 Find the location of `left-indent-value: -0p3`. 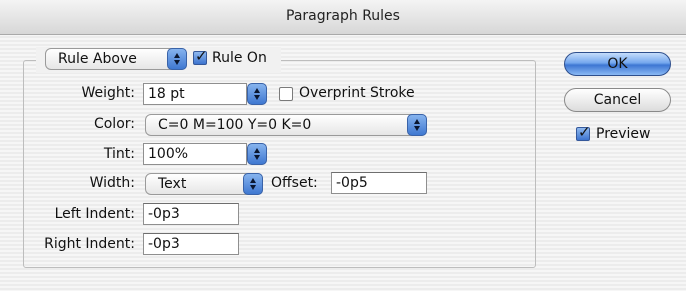

left-indent-value: -0p3 is located at coordinates (164, 214).